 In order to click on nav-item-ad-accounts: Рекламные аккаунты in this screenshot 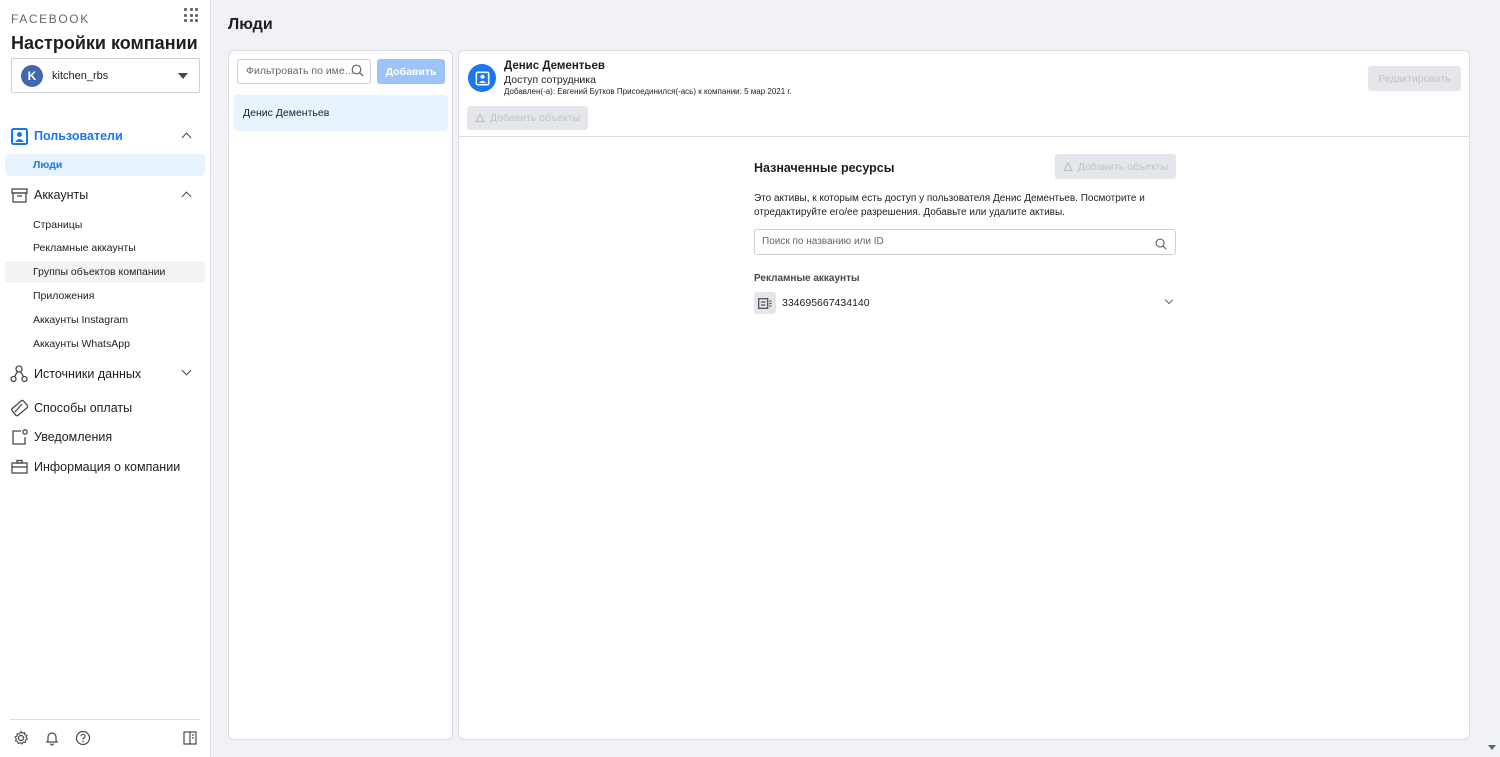, I will do `click(105, 248)`.